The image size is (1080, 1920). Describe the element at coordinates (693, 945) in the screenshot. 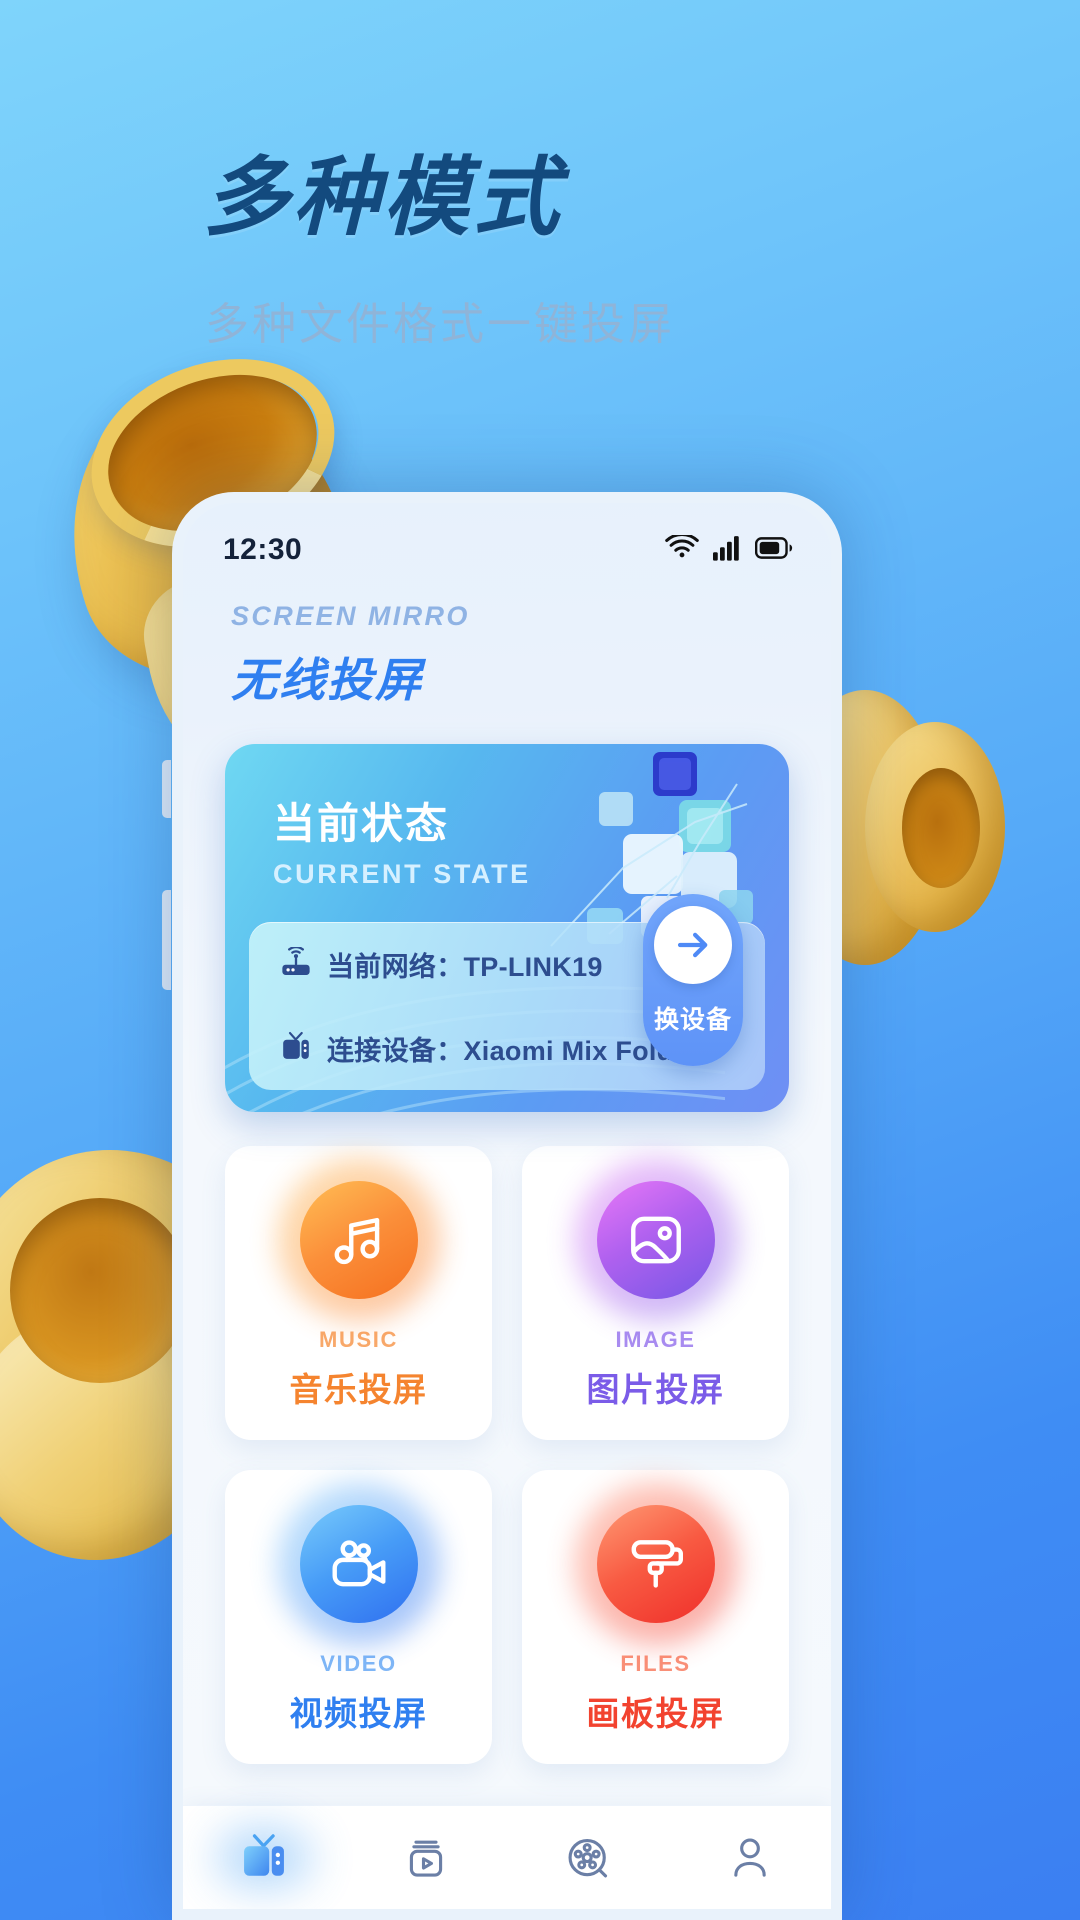

I see `arrow-right-icon` at that location.